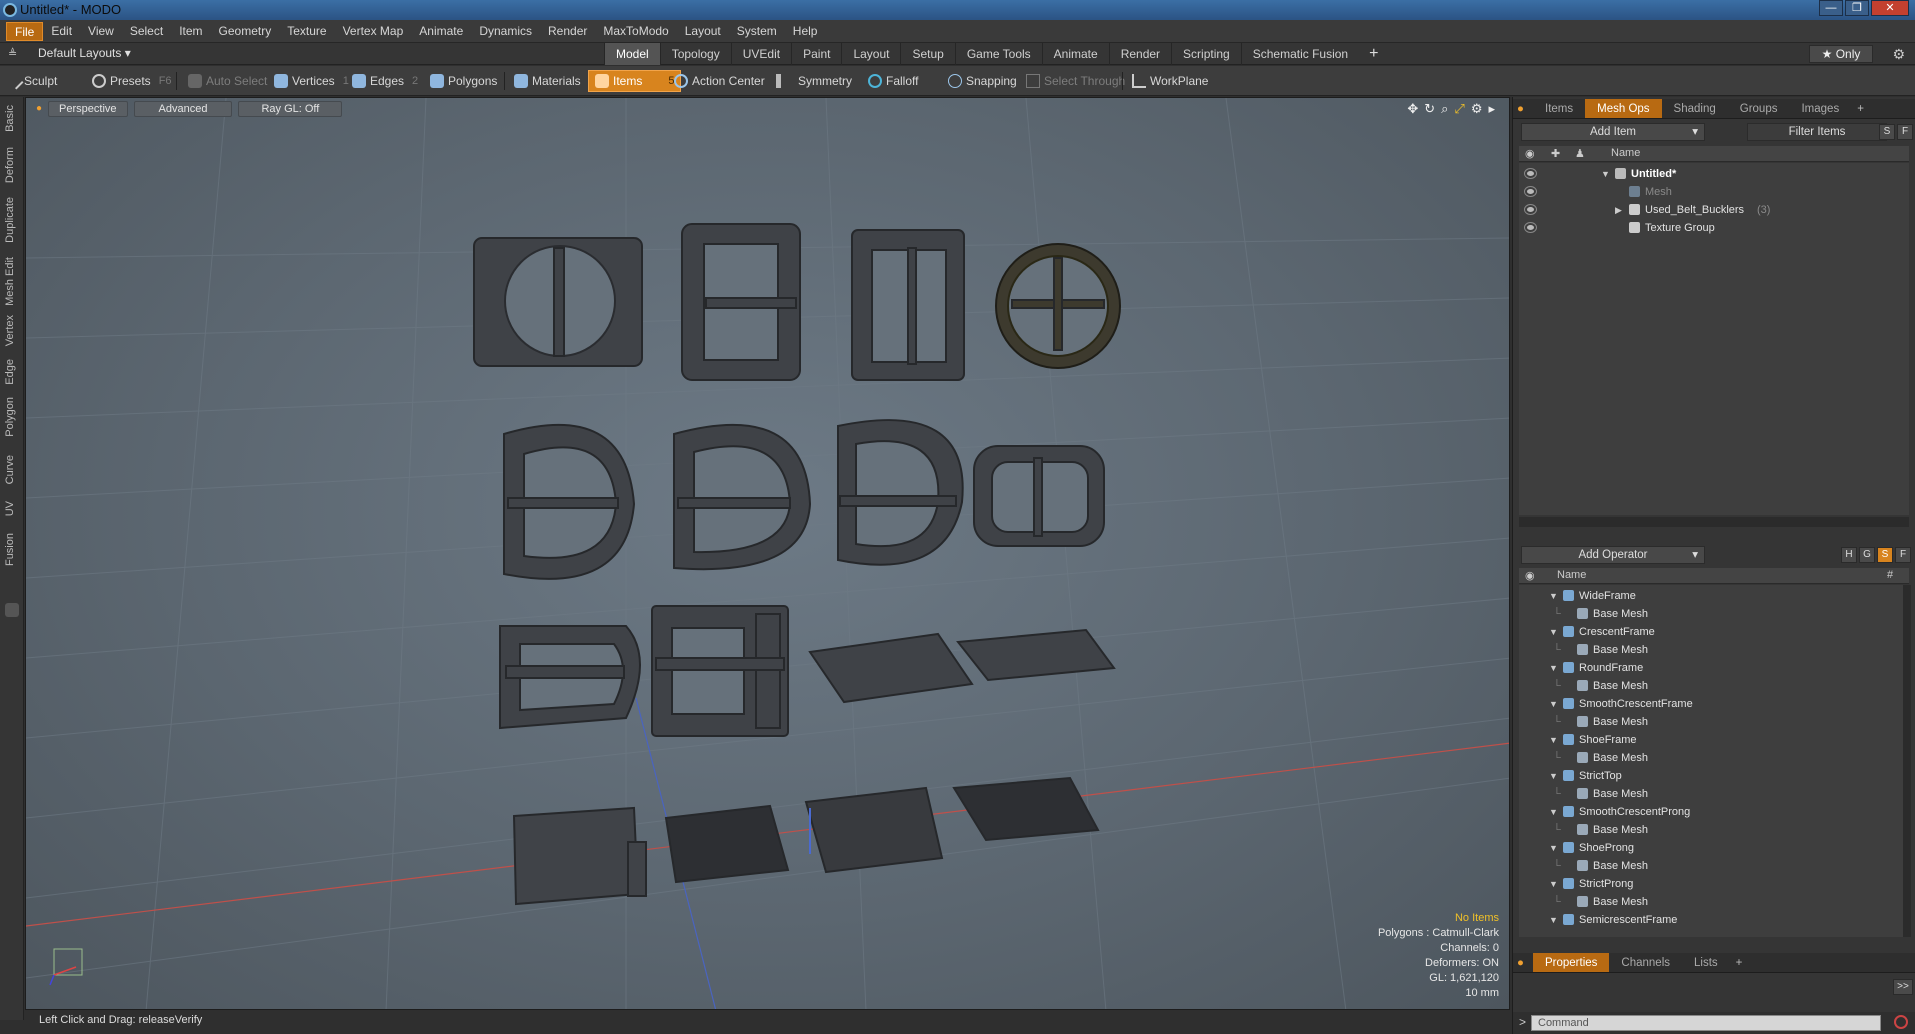 The height and width of the screenshot is (1034, 1915). I want to click on menu-layout: Layout, so click(703, 31).